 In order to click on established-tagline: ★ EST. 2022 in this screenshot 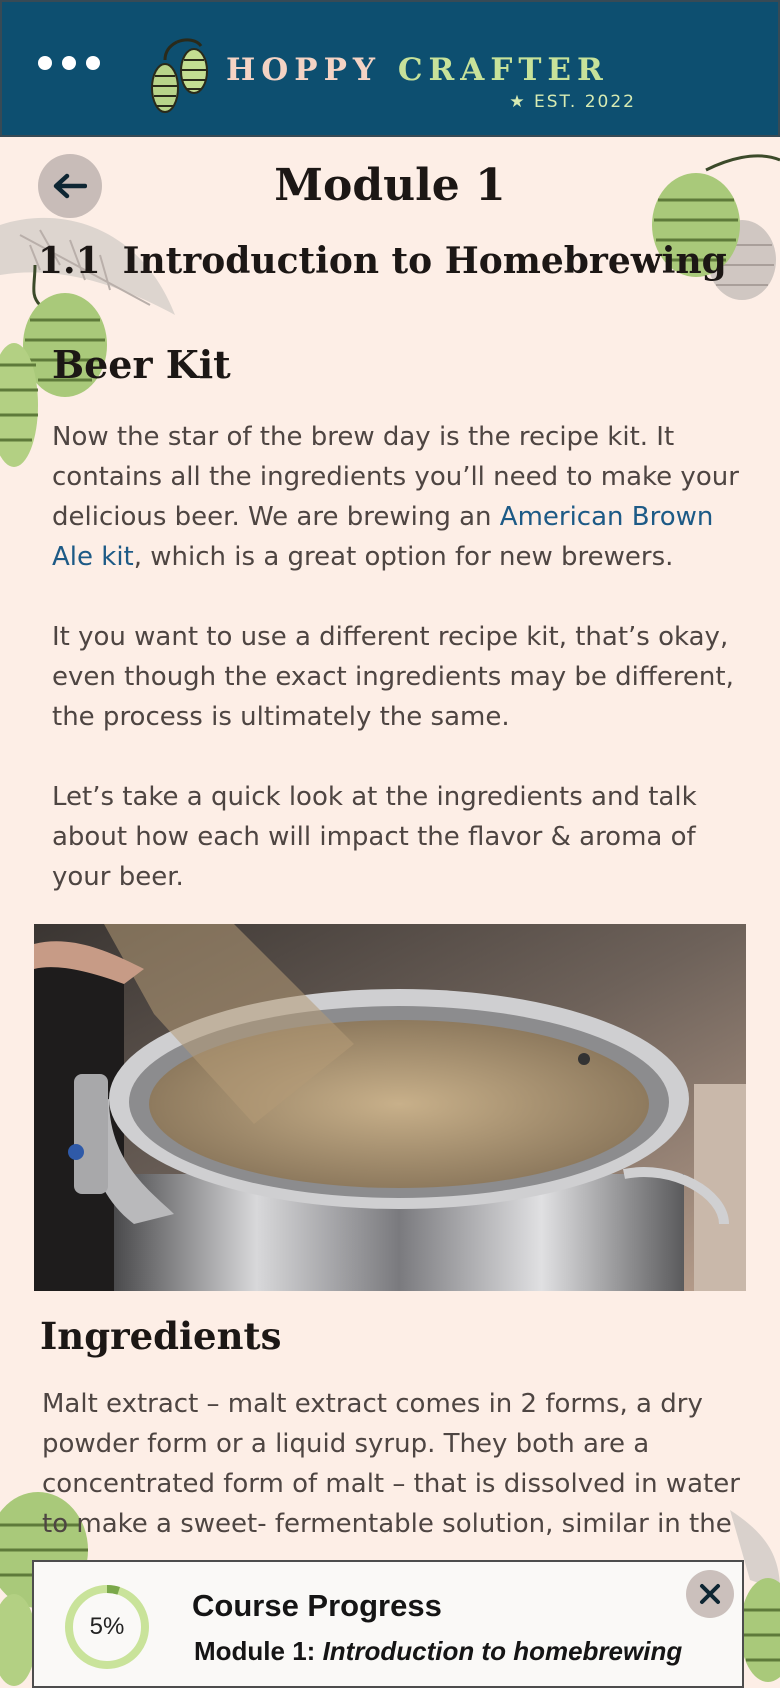, I will do `click(572, 102)`.